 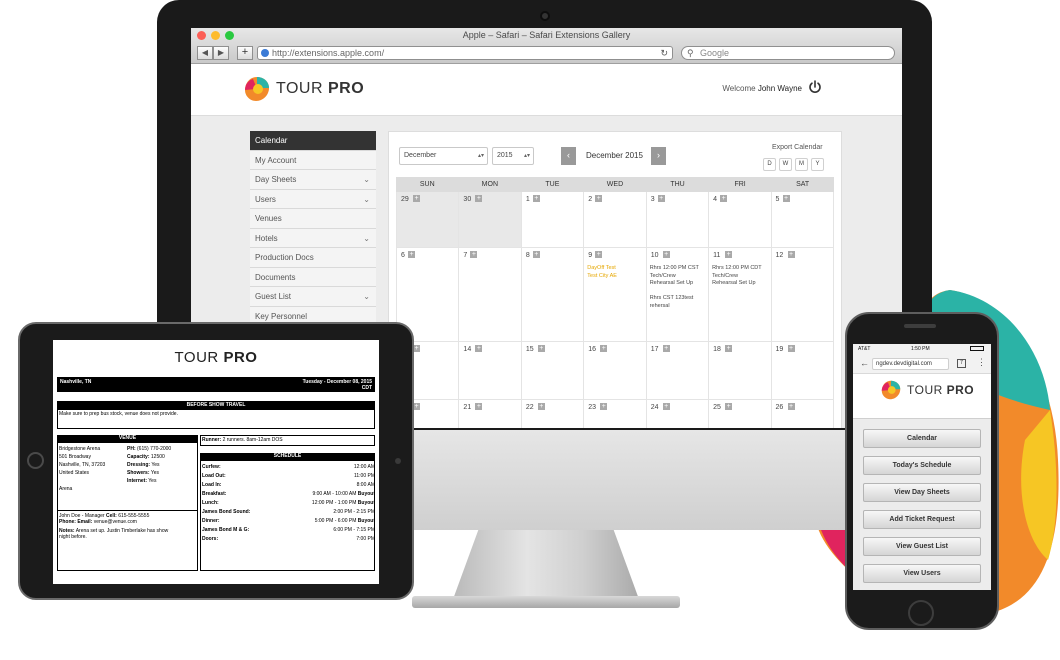 I want to click on calendar-day-cell: 24 +, so click(x=678, y=414).